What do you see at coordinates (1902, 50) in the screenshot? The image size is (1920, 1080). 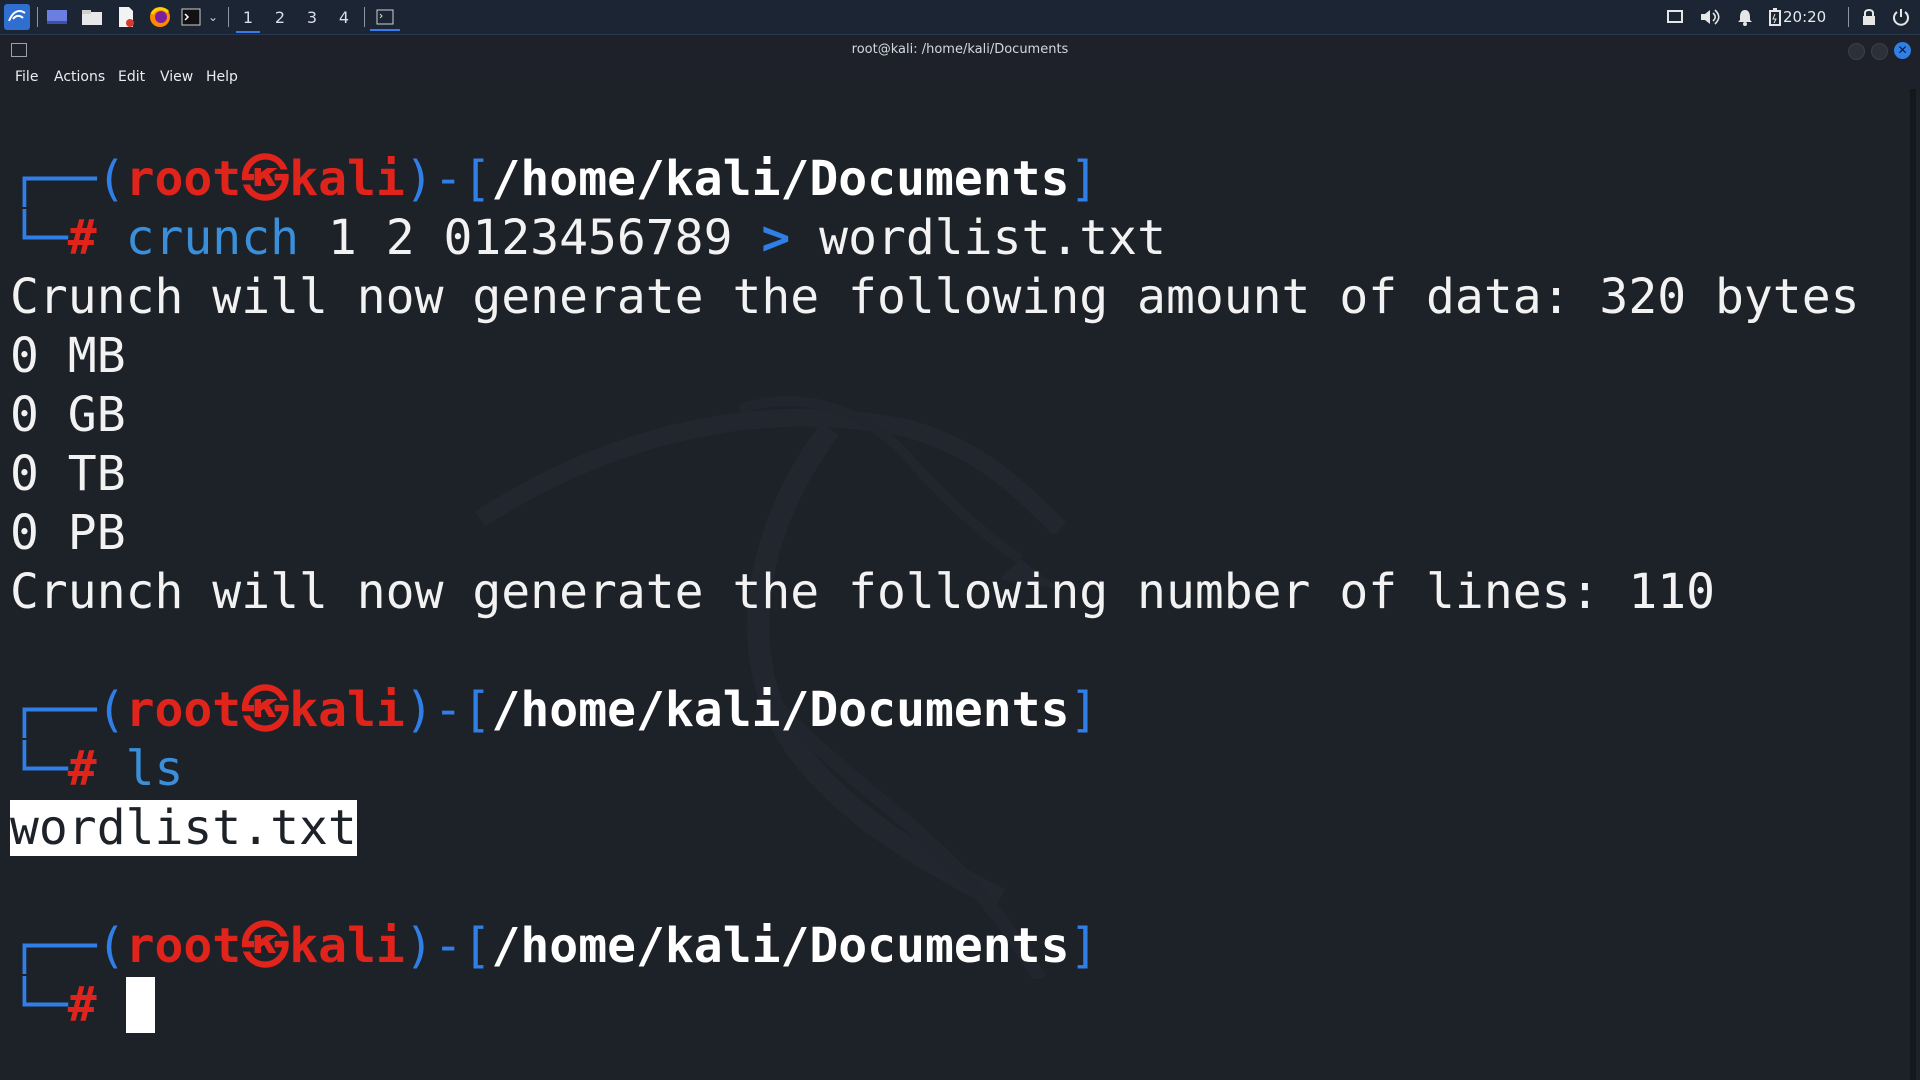 I see `close-button: ✕` at bounding box center [1902, 50].